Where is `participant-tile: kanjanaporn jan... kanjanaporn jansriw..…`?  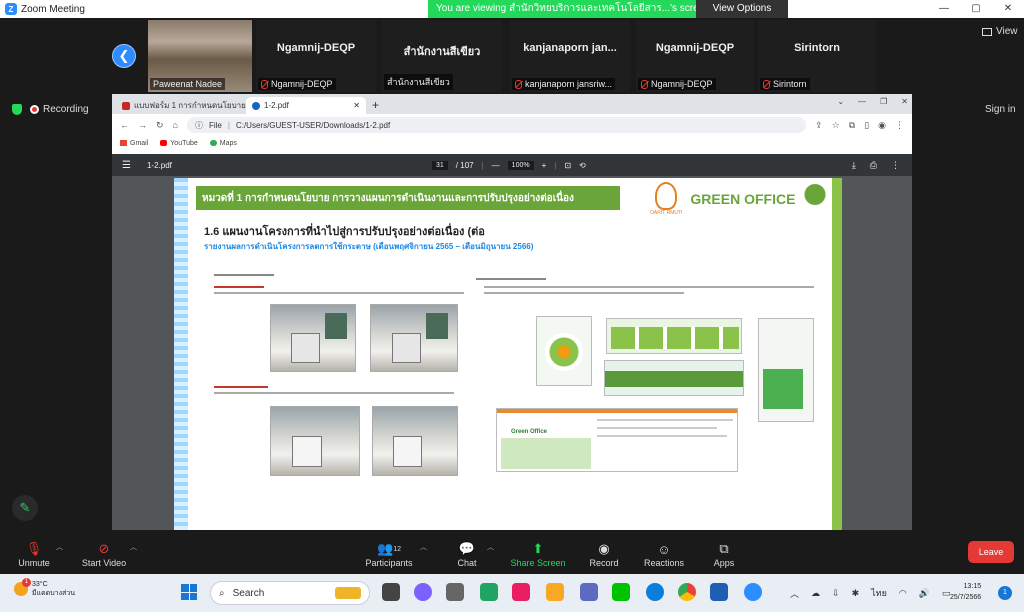 participant-tile: kanjanaporn jan... kanjanaporn jansriw..… is located at coordinates (570, 56).